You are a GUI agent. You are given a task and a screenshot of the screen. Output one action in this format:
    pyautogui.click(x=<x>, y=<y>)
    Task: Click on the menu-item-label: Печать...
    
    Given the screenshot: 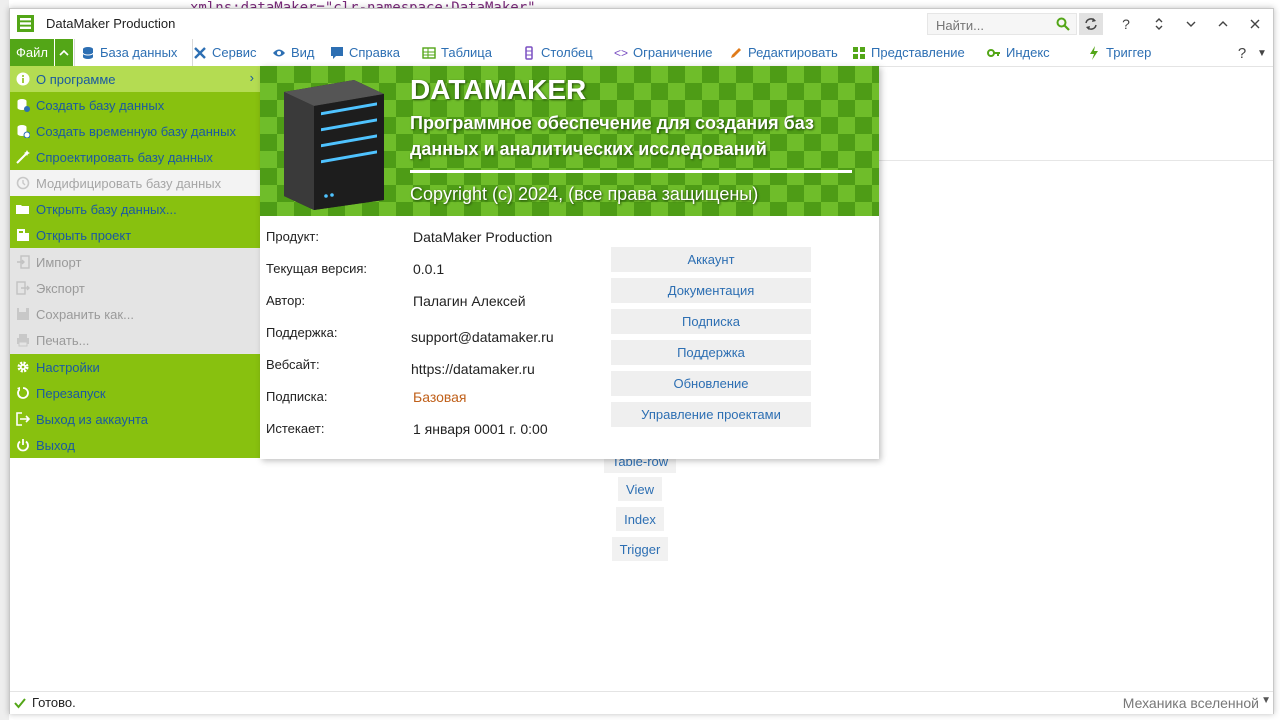 What is the action you would take?
    pyautogui.click(x=63, y=340)
    